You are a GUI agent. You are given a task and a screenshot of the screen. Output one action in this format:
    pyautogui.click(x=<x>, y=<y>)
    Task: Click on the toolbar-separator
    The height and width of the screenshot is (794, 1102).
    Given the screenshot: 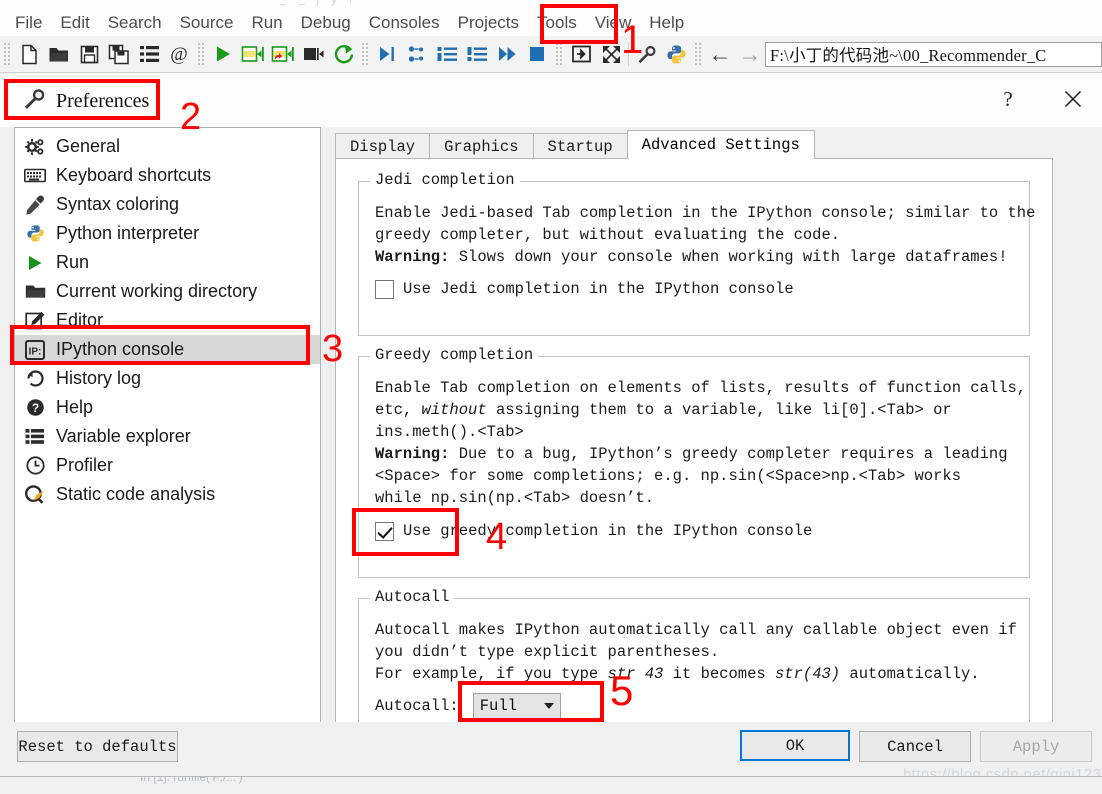 What is the action you would take?
    pyautogui.click(x=628, y=54)
    